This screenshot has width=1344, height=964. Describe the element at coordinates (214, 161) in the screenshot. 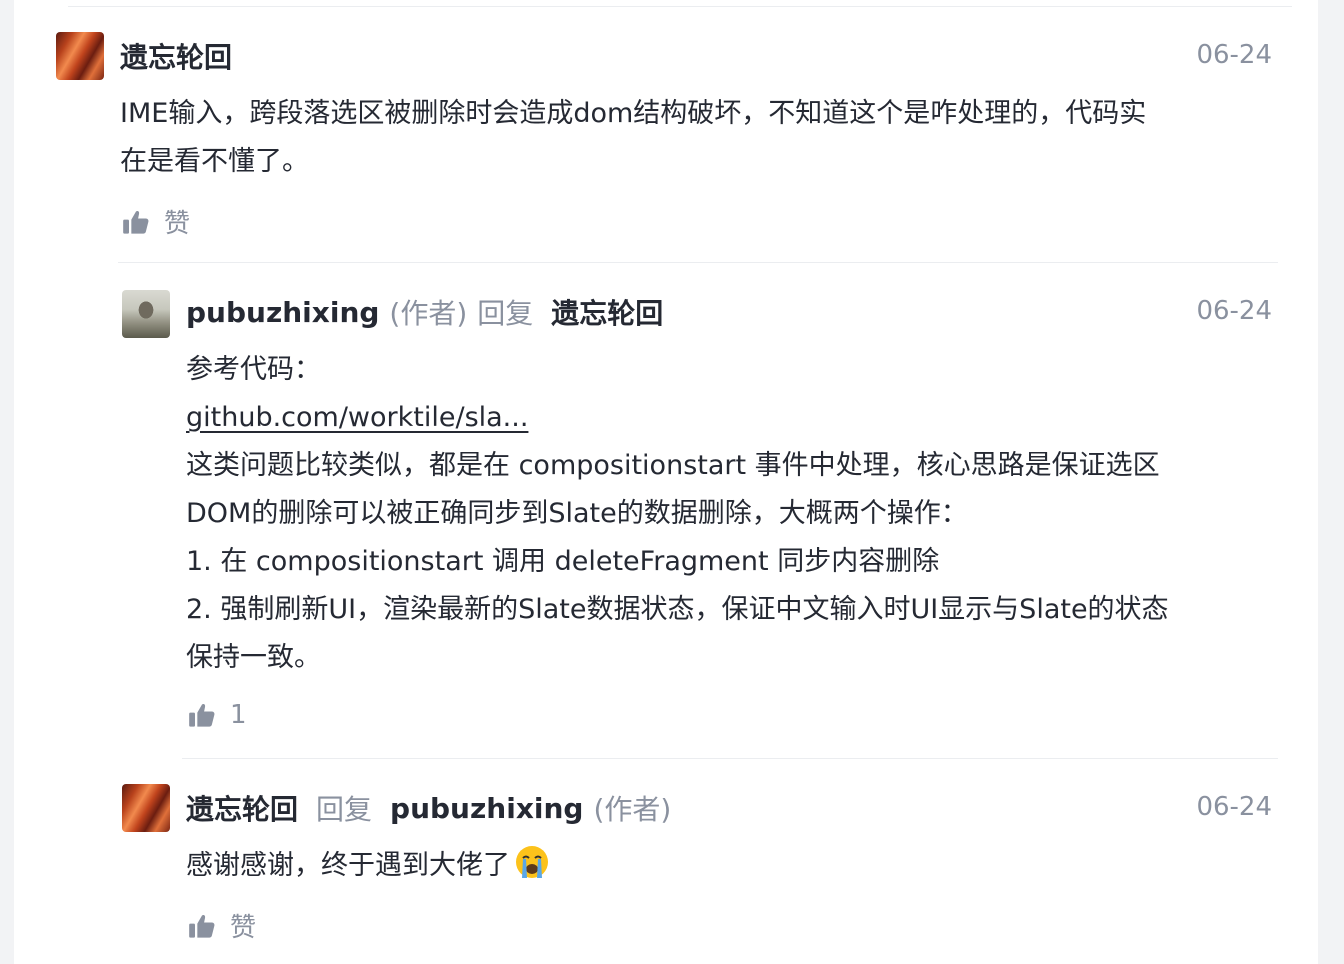

I see `comment-line: 在是看不懂了。` at that location.